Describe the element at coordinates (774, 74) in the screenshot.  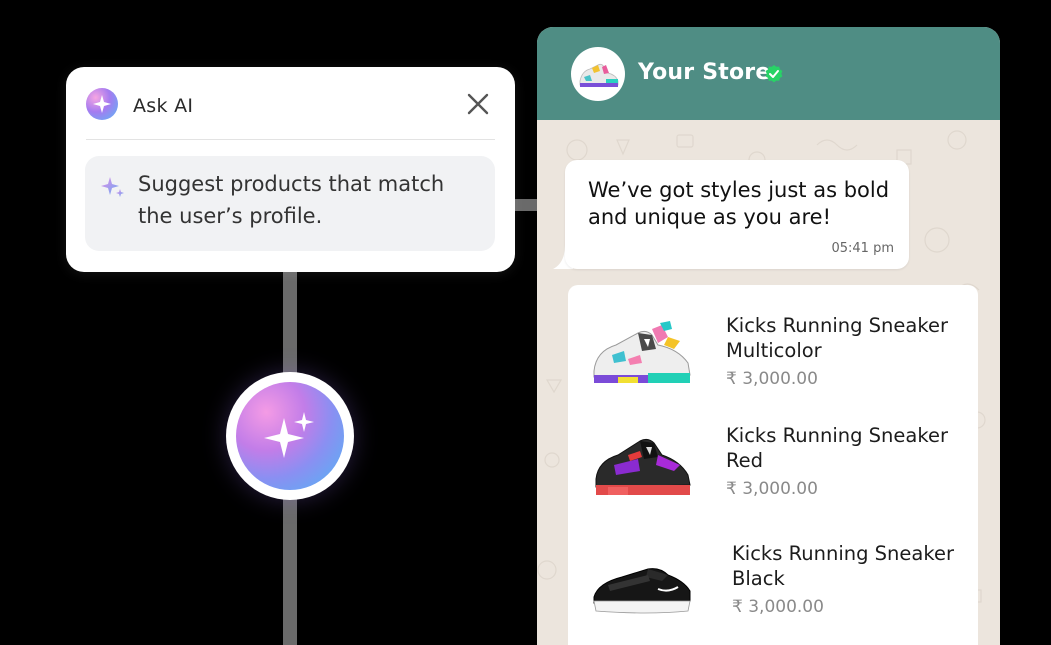
I see `verified-badge-icon` at that location.